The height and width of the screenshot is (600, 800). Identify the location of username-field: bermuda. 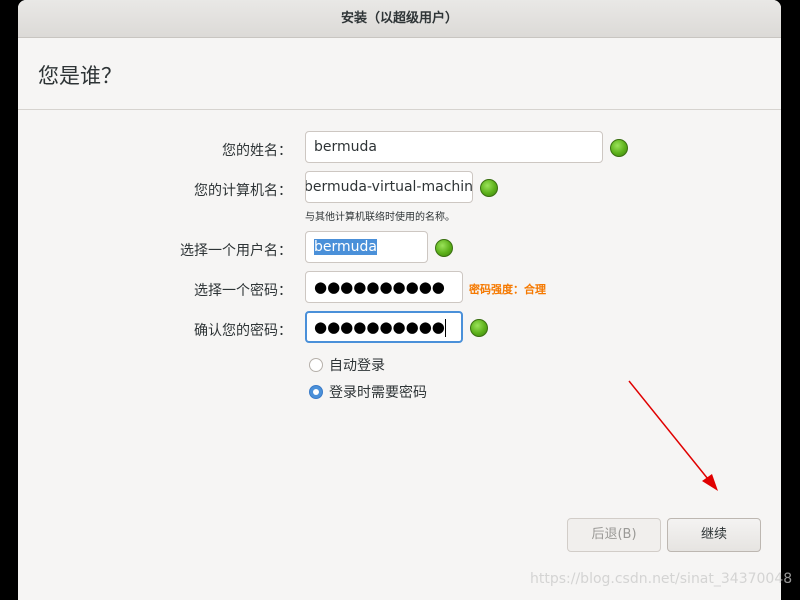
(366, 247).